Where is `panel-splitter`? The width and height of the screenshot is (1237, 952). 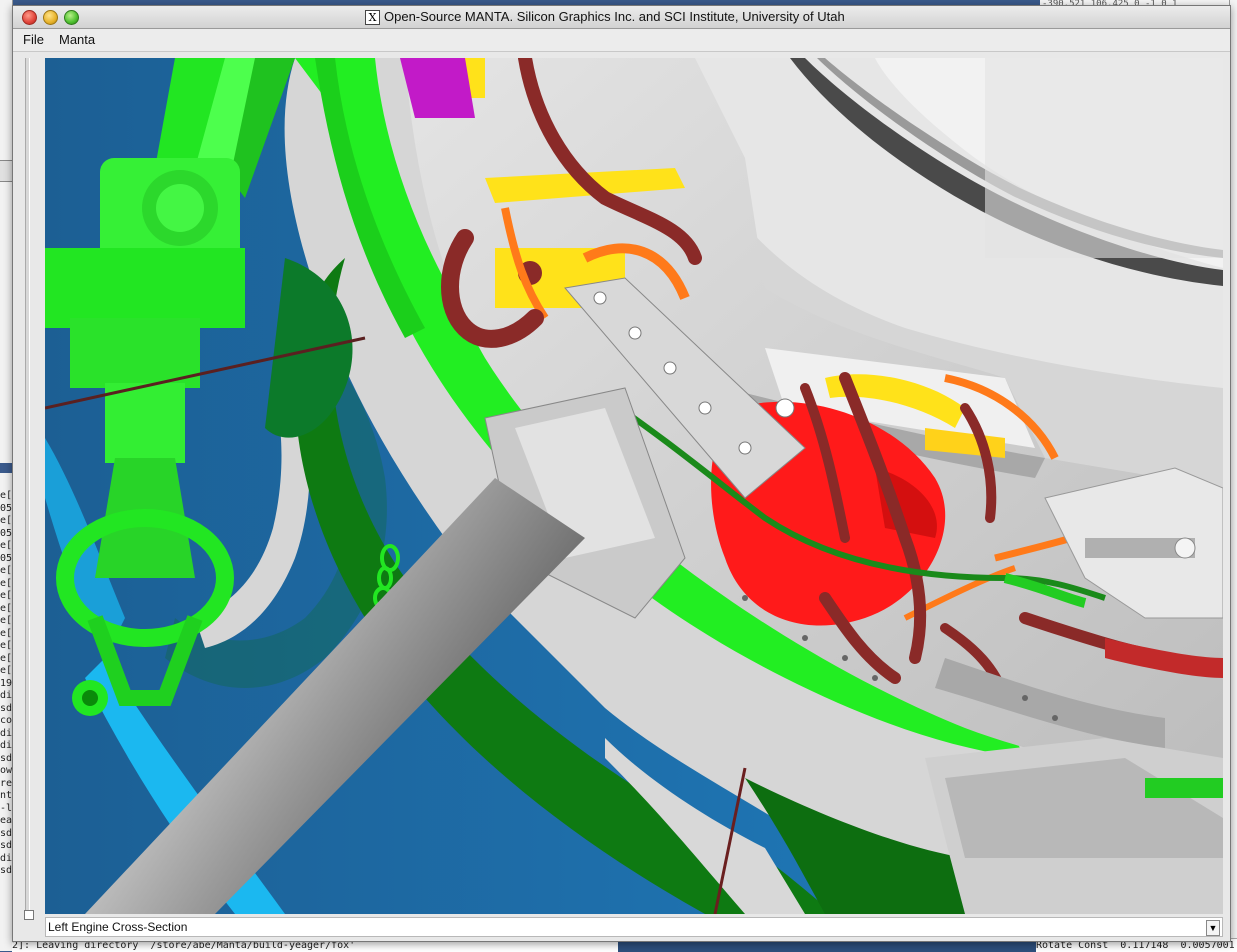 panel-splitter is located at coordinates (27, 485).